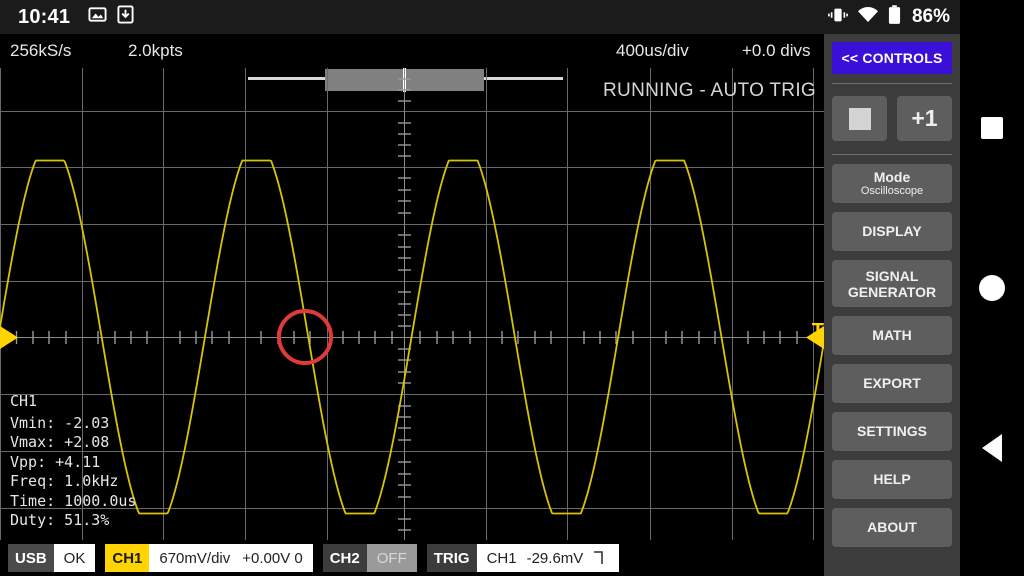 The width and height of the screenshot is (1024, 576). Describe the element at coordinates (127, 558) in the screenshot. I see `ch1-tag: CH1` at that location.